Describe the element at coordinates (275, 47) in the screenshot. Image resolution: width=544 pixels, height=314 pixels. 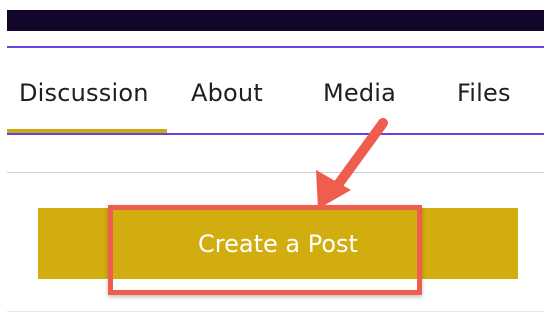
I see `top-bar-divider` at that location.